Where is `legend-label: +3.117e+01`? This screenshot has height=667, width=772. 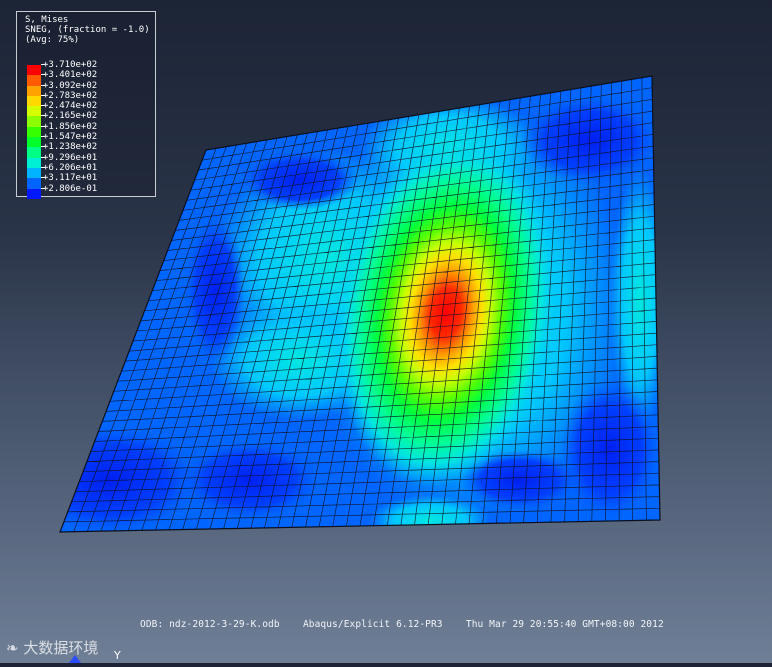
legend-label: +3.117e+01 is located at coordinates (70, 178).